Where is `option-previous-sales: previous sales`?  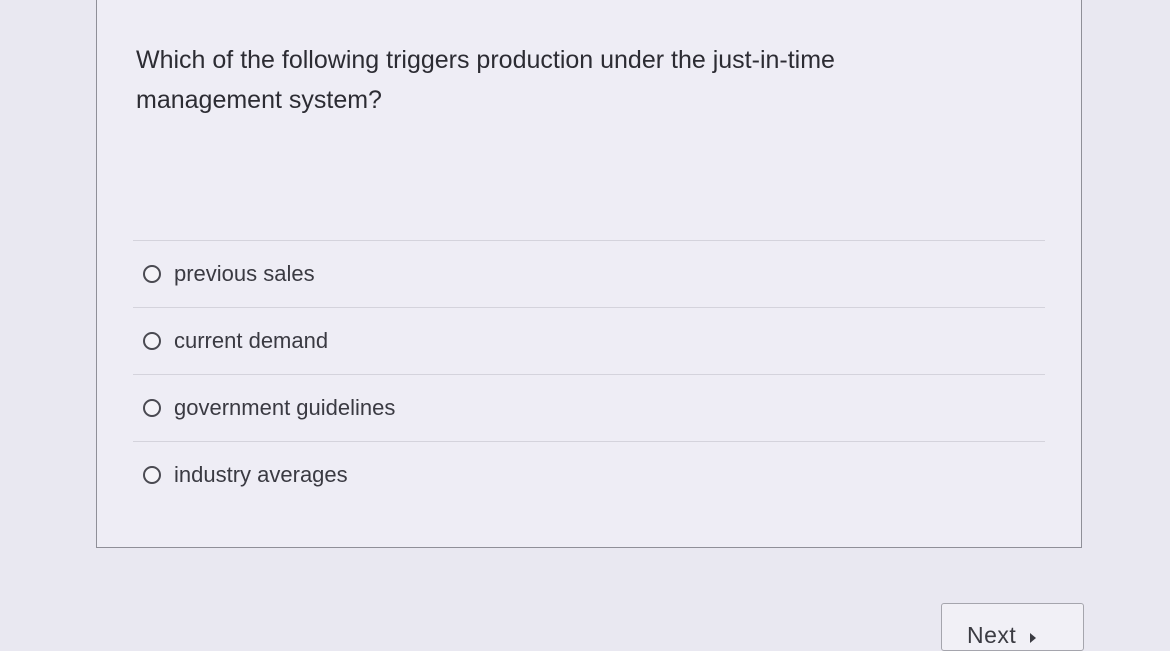 option-previous-sales: previous sales is located at coordinates (589, 273).